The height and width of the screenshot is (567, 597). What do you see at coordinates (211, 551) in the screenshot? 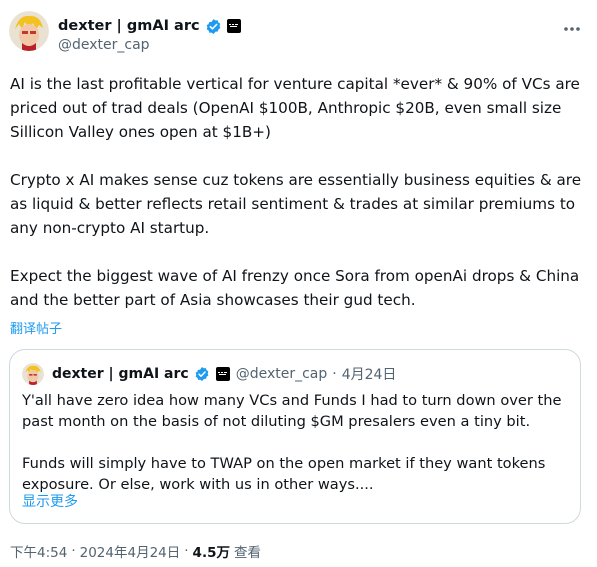
I see `views-count: 4.5万` at bounding box center [211, 551].